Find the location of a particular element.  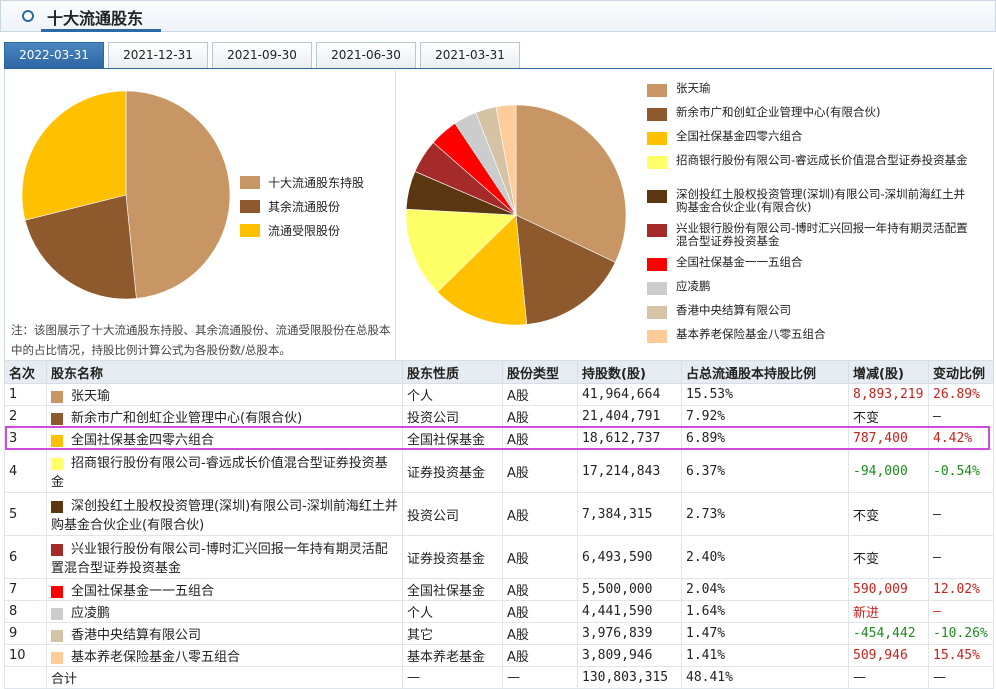

col-ratio: 占总流通股本持股比例 is located at coordinates (765, 372).